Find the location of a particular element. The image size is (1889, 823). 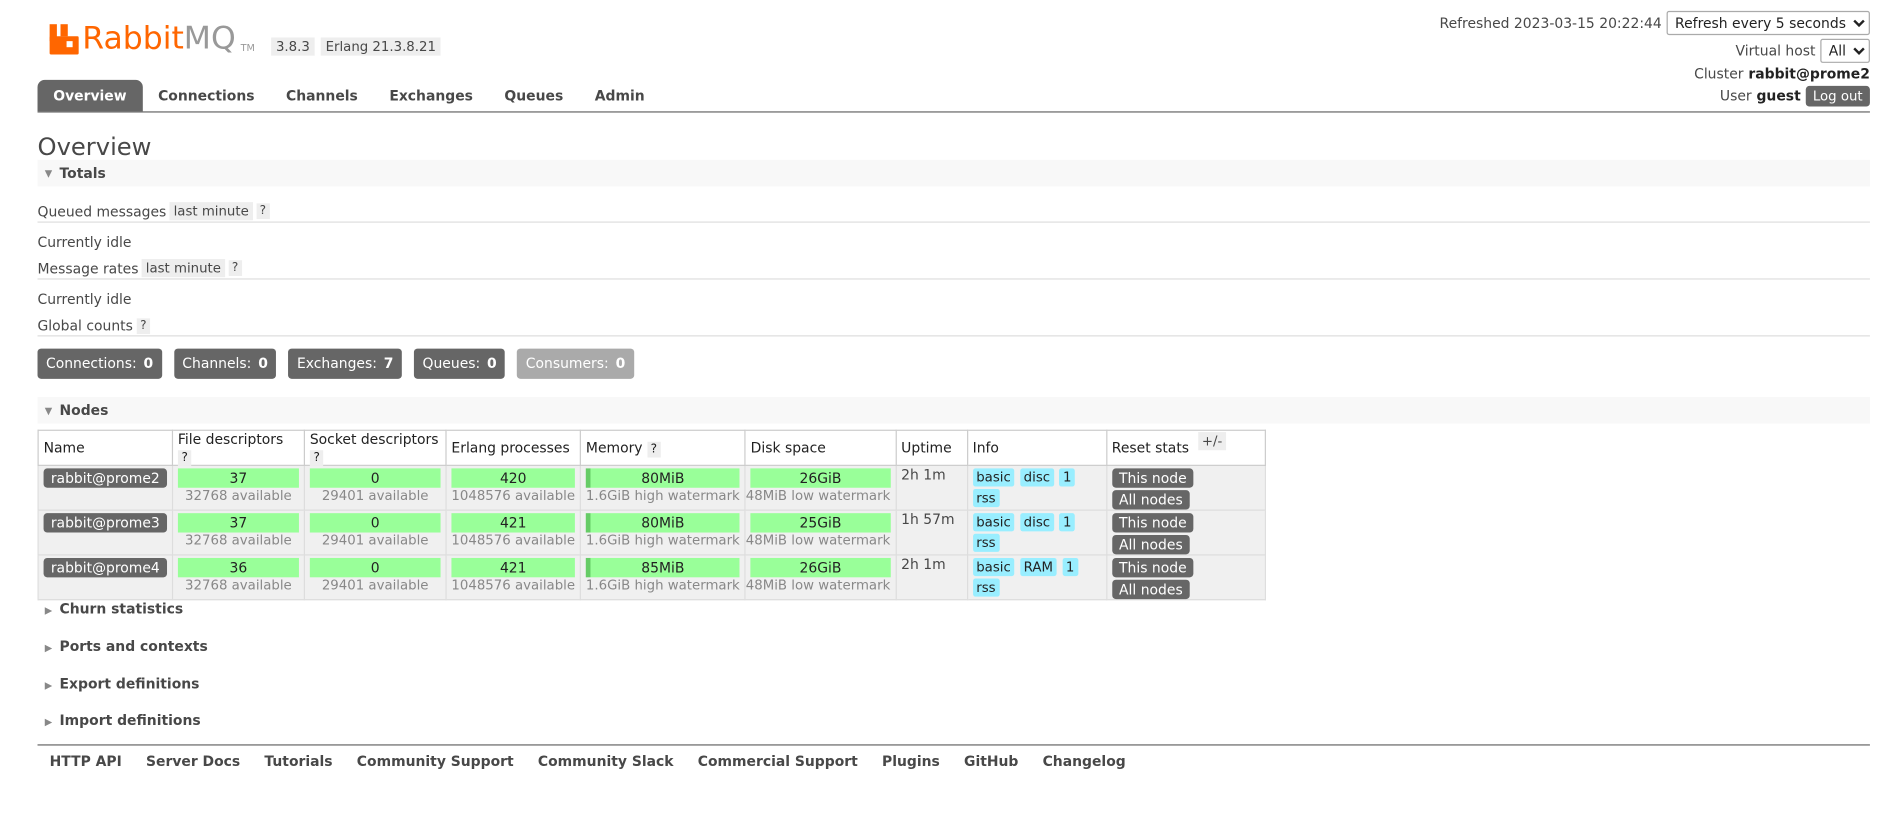

rates-help-button: ? is located at coordinates (235, 268).